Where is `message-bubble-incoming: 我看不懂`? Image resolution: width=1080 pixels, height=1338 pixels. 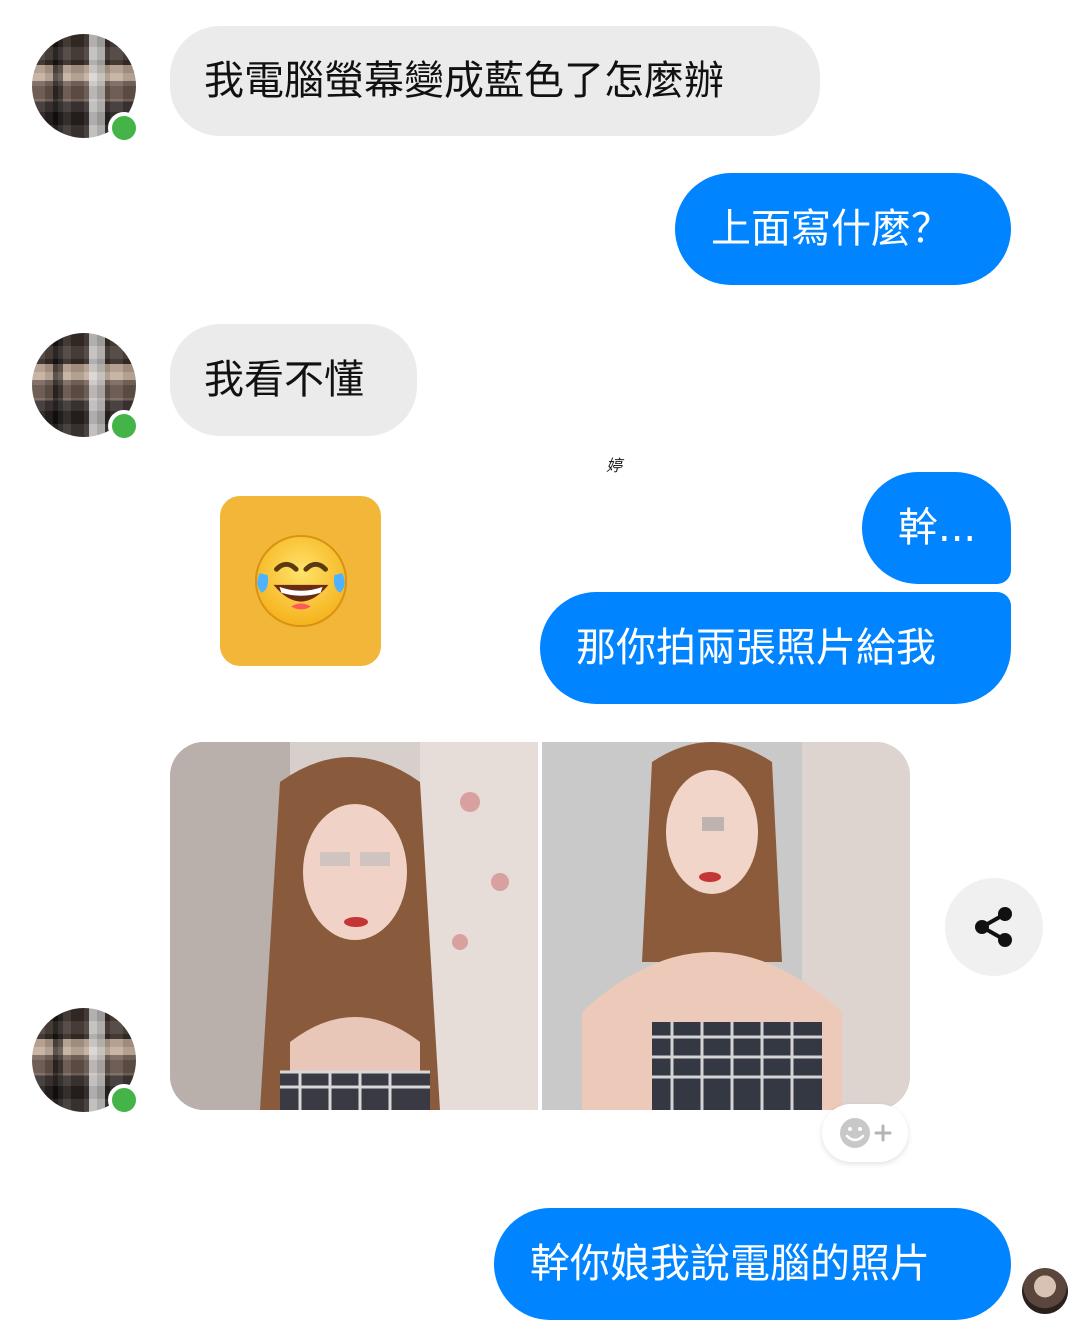 message-bubble-incoming: 我看不懂 is located at coordinates (293, 380).